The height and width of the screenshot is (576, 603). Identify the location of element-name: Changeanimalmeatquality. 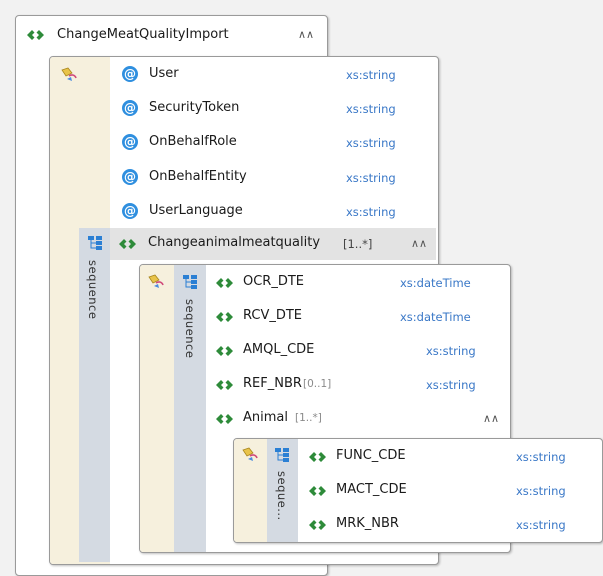
(234, 242).